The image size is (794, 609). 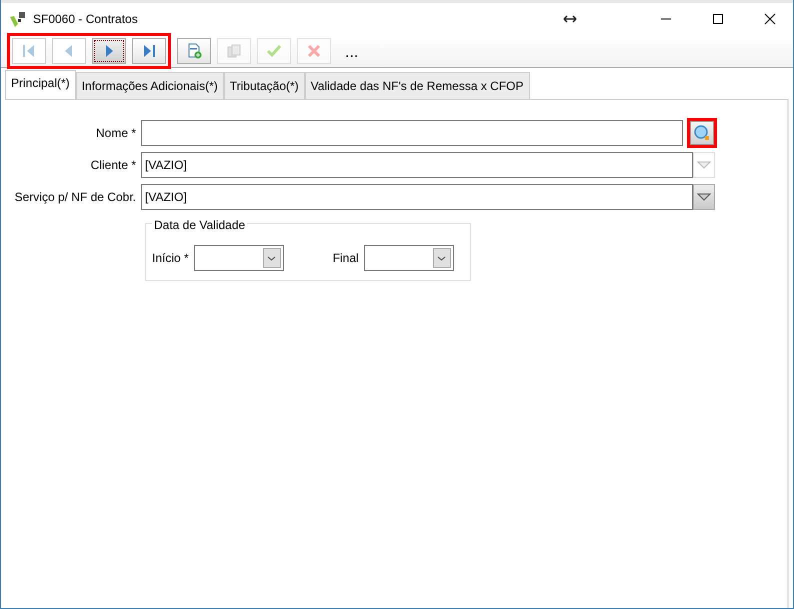 What do you see at coordinates (274, 51) in the screenshot?
I see `checkmark-icon` at bounding box center [274, 51].